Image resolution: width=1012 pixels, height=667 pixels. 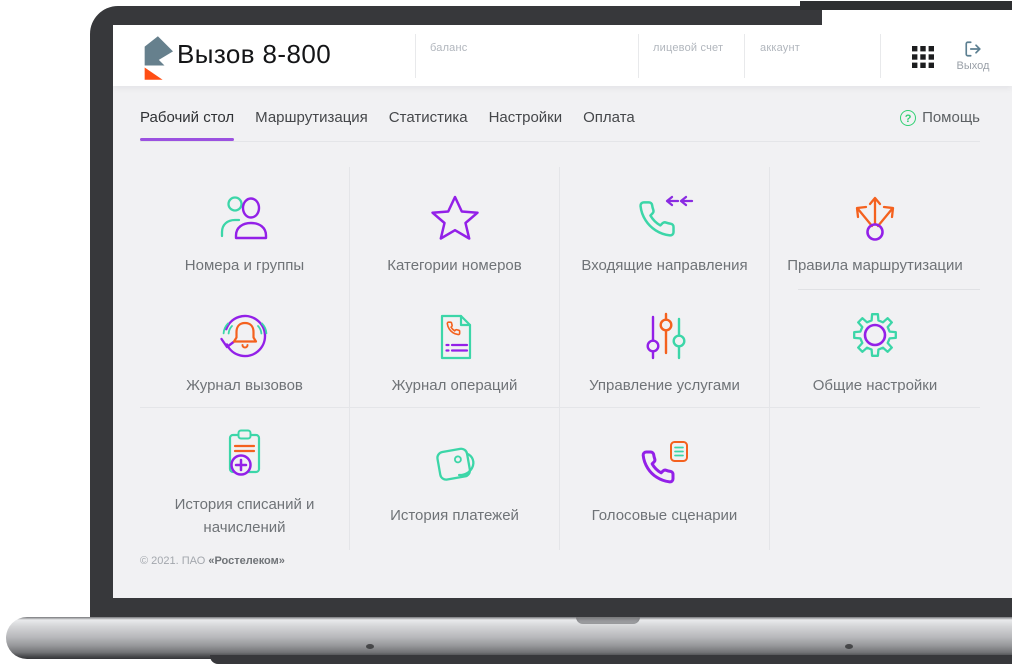 What do you see at coordinates (875, 214) in the screenshot?
I see `routing-icon` at bounding box center [875, 214].